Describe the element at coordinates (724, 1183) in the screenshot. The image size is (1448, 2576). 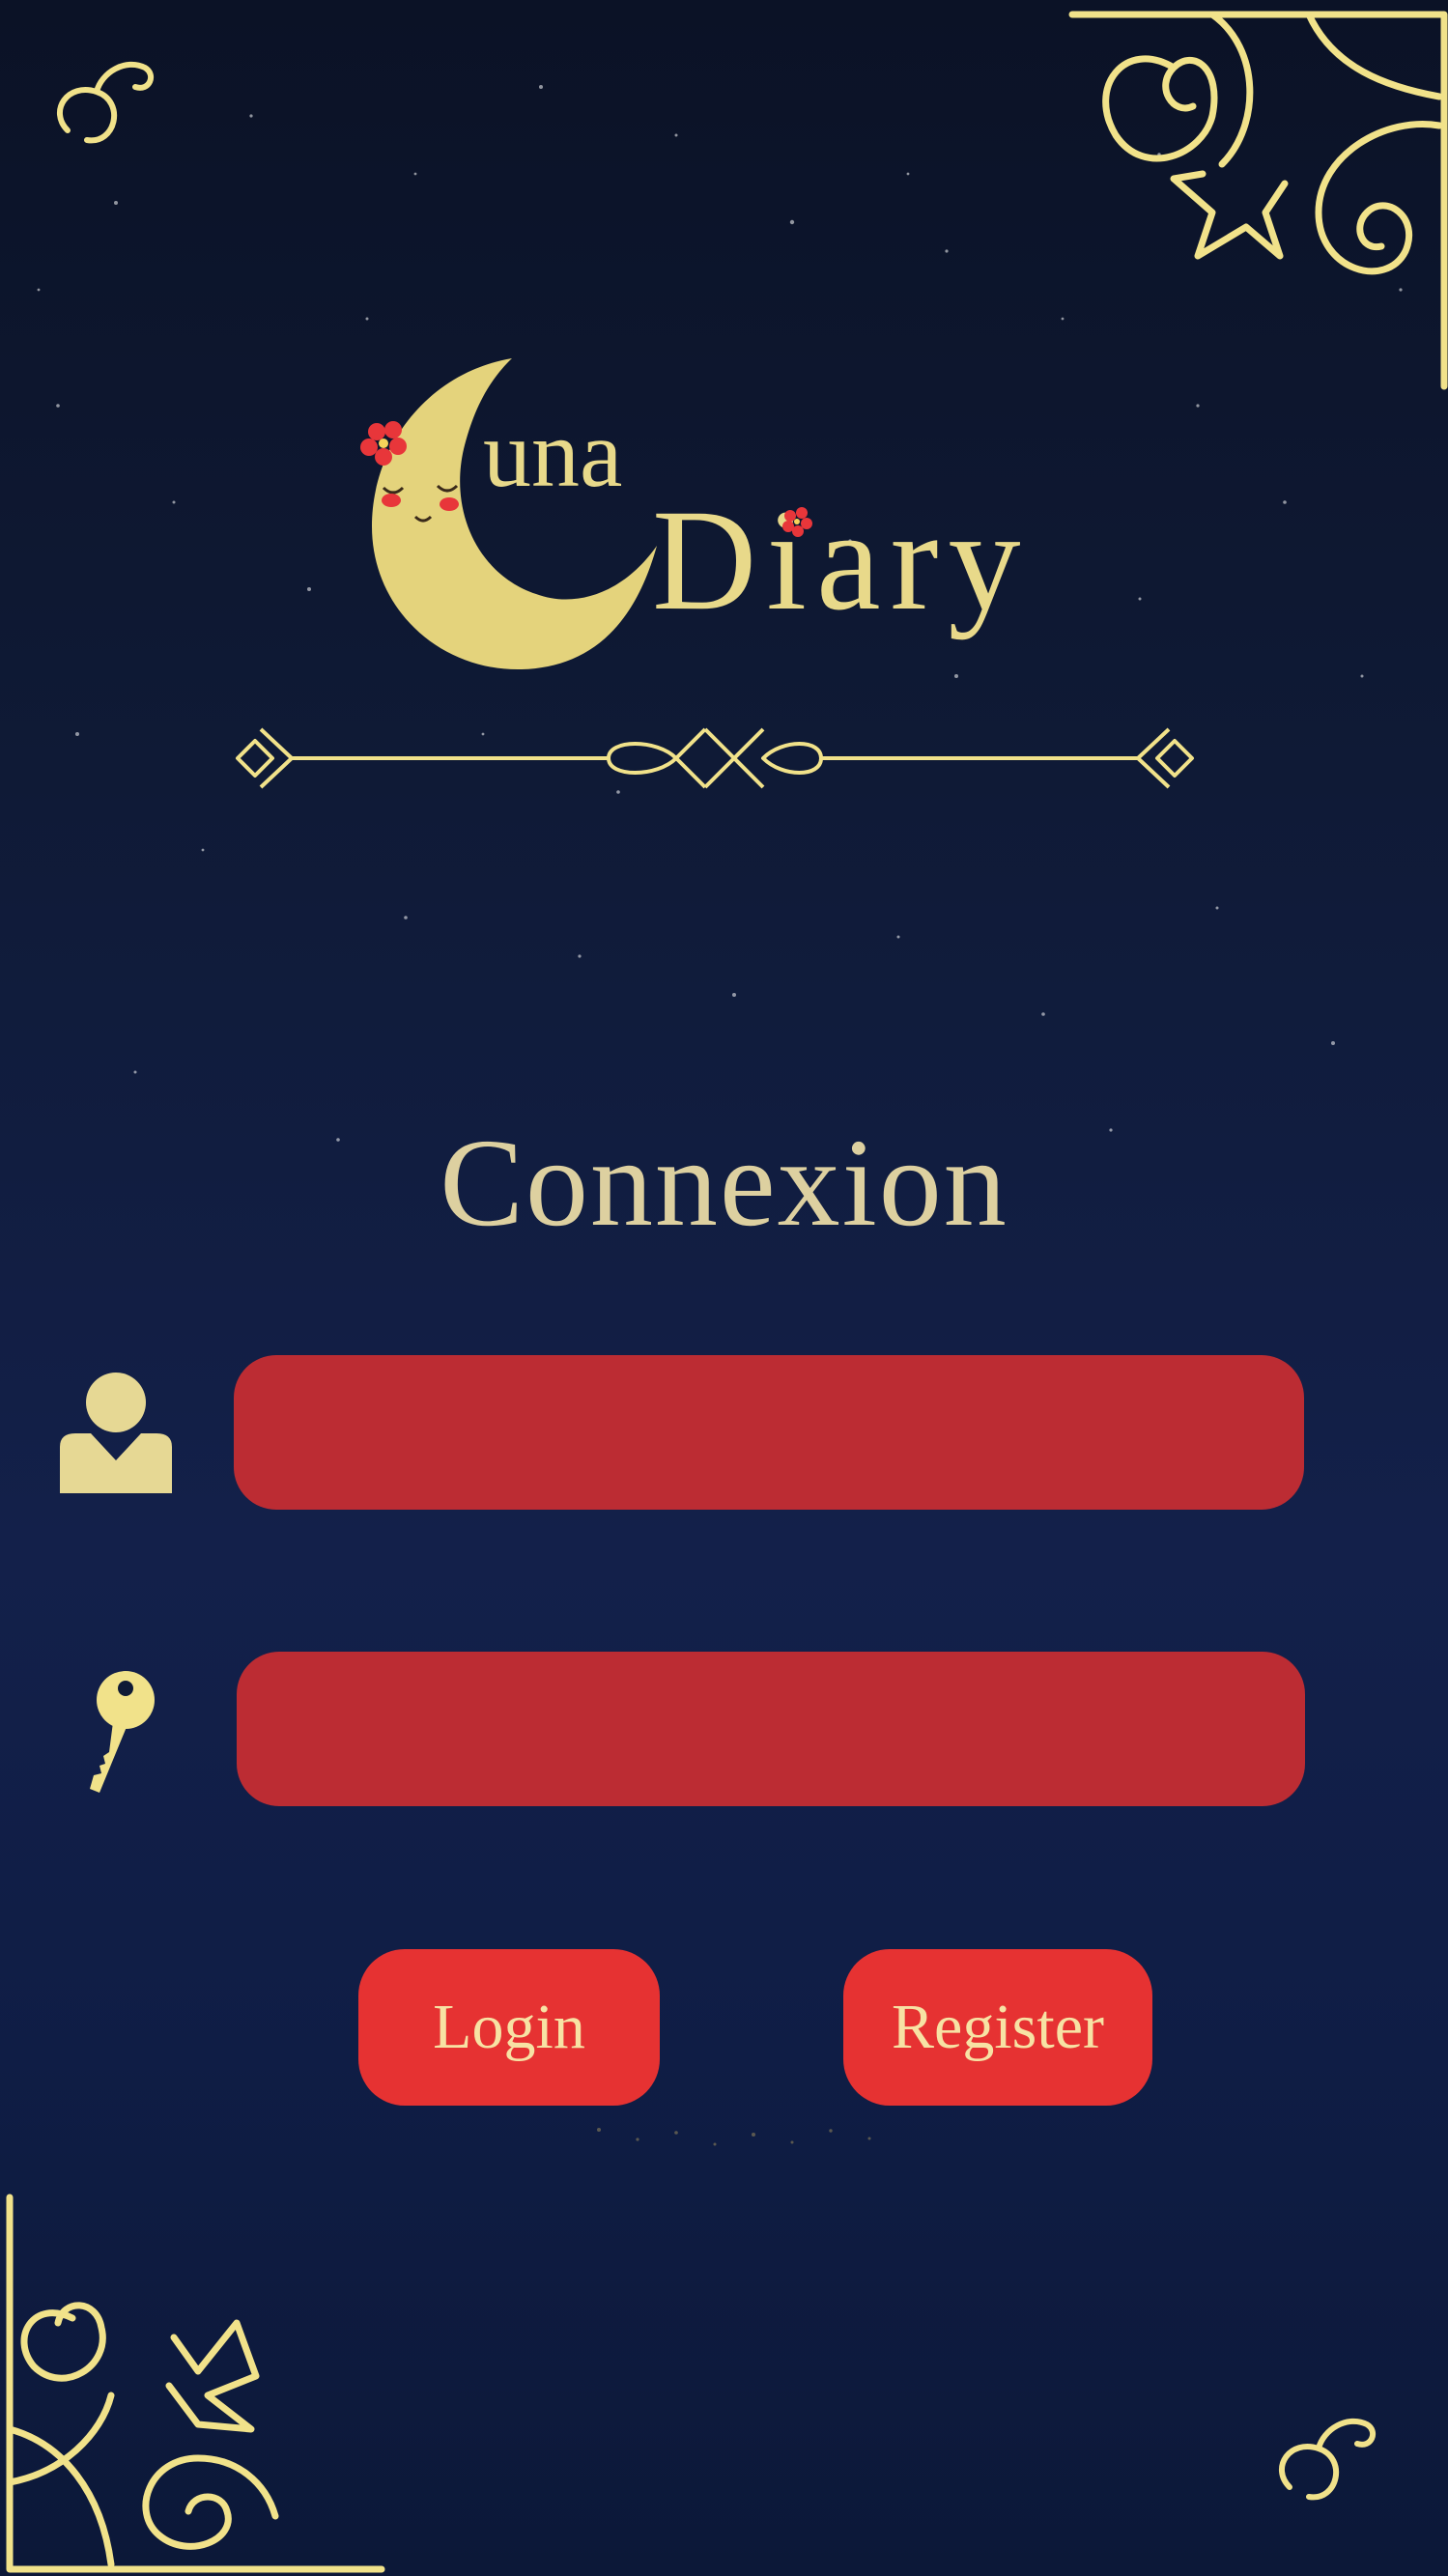
I see `page-title: Connexion` at that location.